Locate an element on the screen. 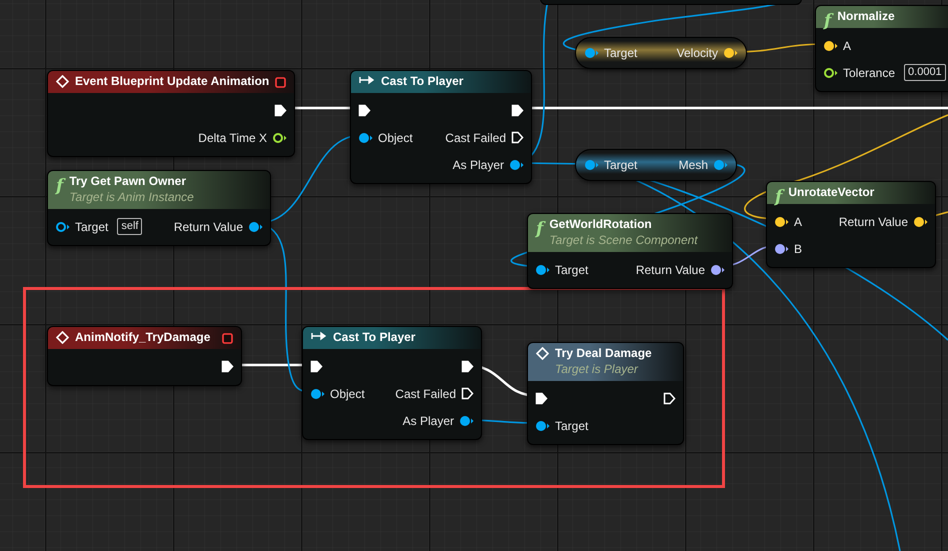  default-value-field: self is located at coordinates (129, 226).